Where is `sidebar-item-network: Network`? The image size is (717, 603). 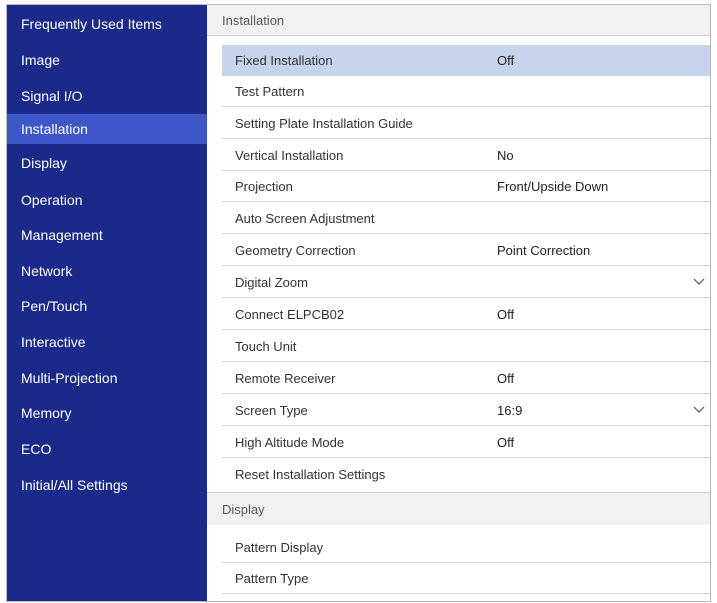 sidebar-item-network: Network is located at coordinates (107, 271).